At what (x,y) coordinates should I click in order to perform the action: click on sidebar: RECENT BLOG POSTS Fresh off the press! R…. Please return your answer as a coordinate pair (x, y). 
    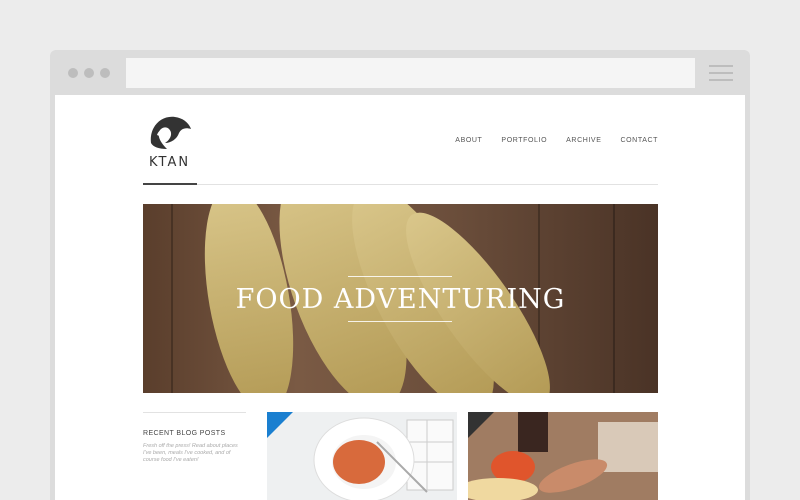
    Looking at the image, I should click on (194, 438).